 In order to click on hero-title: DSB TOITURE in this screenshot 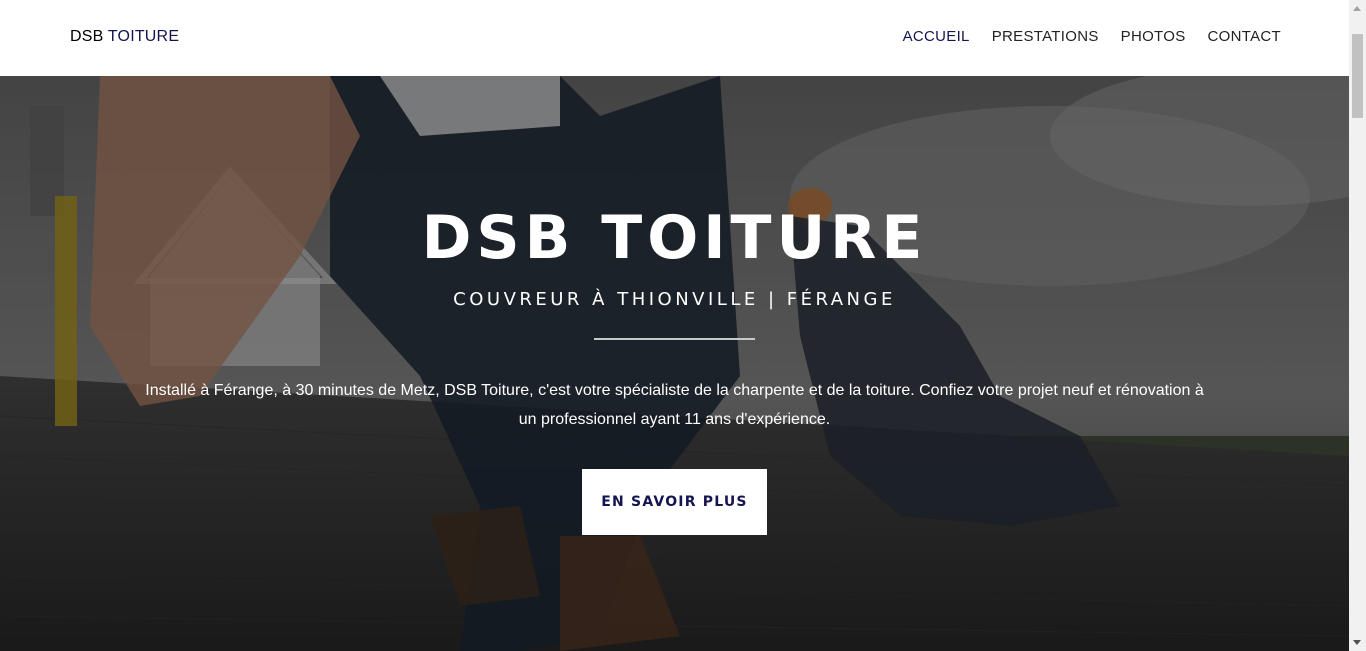, I will do `click(674, 238)`.